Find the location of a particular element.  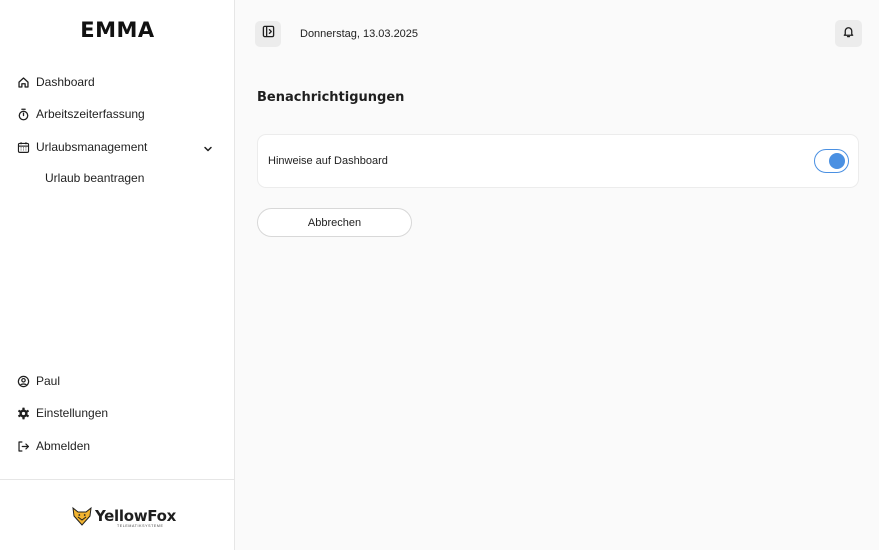

user-circle-icon is located at coordinates (23, 381).